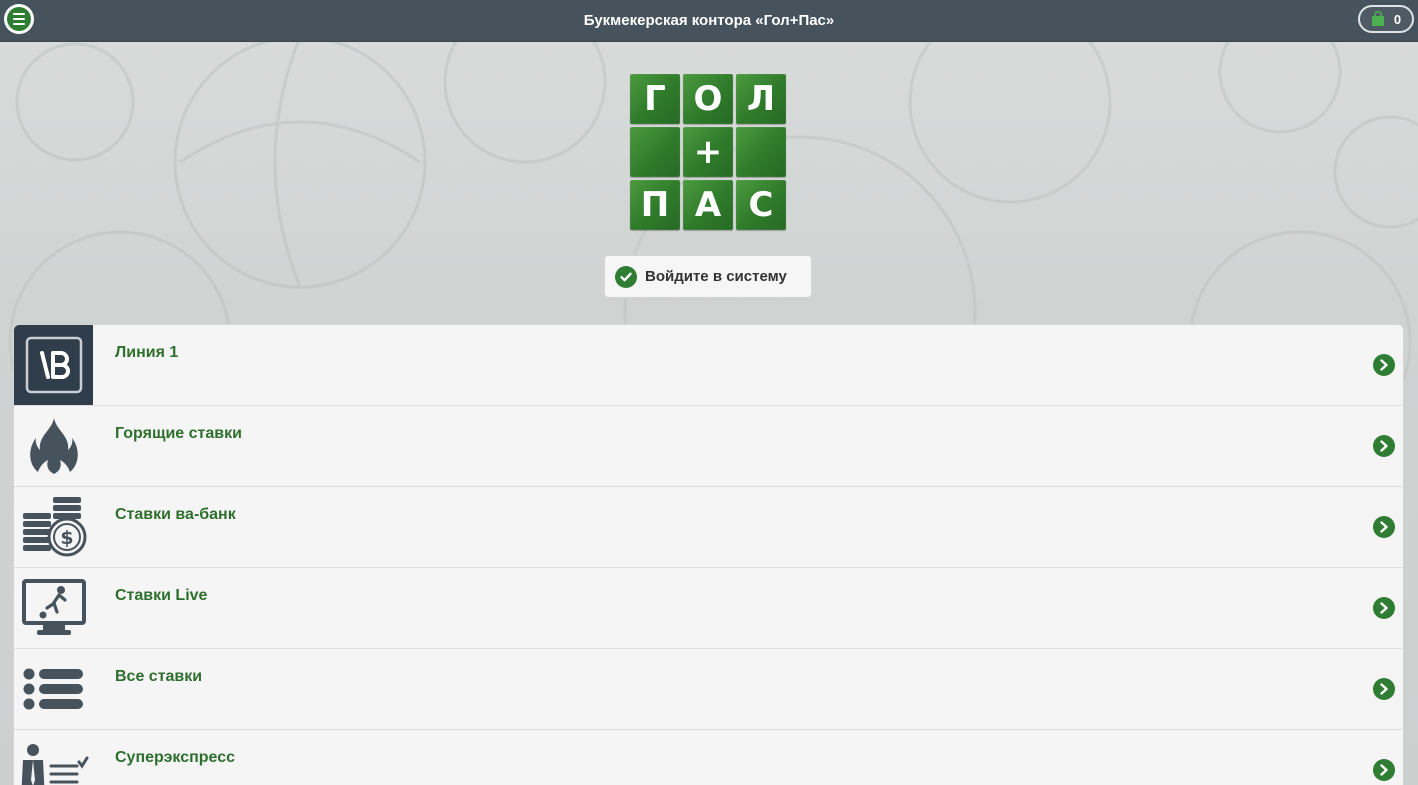  I want to click on menu-item-label: Горящие ставки, so click(178, 433).